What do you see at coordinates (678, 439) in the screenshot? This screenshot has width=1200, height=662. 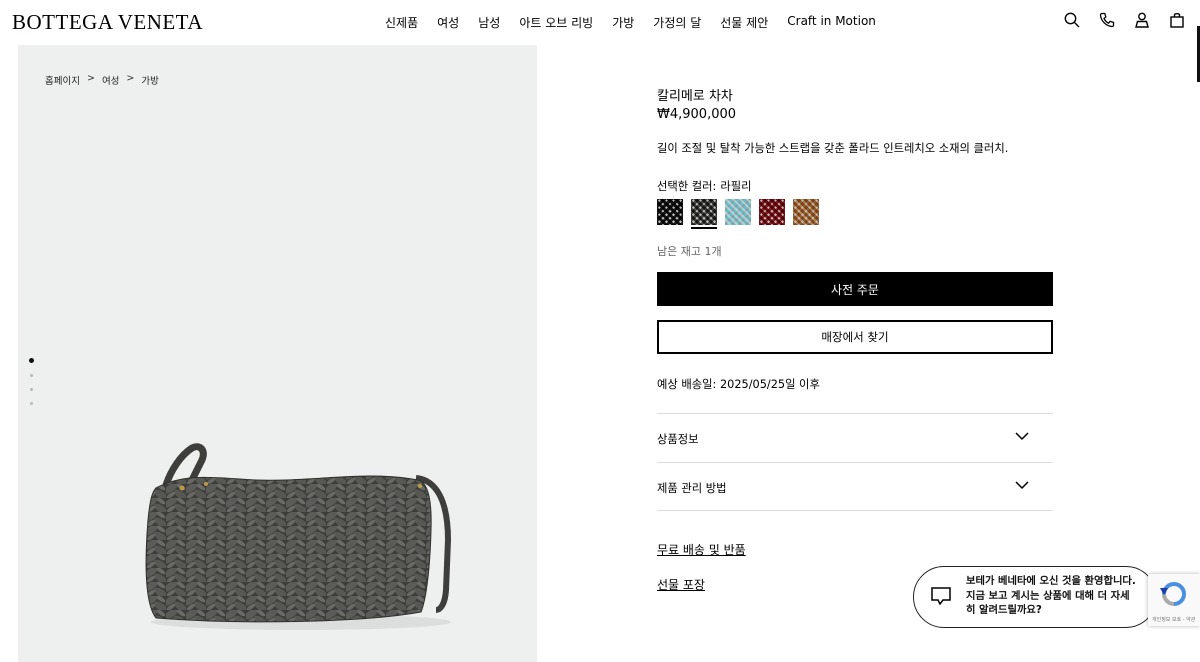 I see `accordion-label: 상품정보` at bounding box center [678, 439].